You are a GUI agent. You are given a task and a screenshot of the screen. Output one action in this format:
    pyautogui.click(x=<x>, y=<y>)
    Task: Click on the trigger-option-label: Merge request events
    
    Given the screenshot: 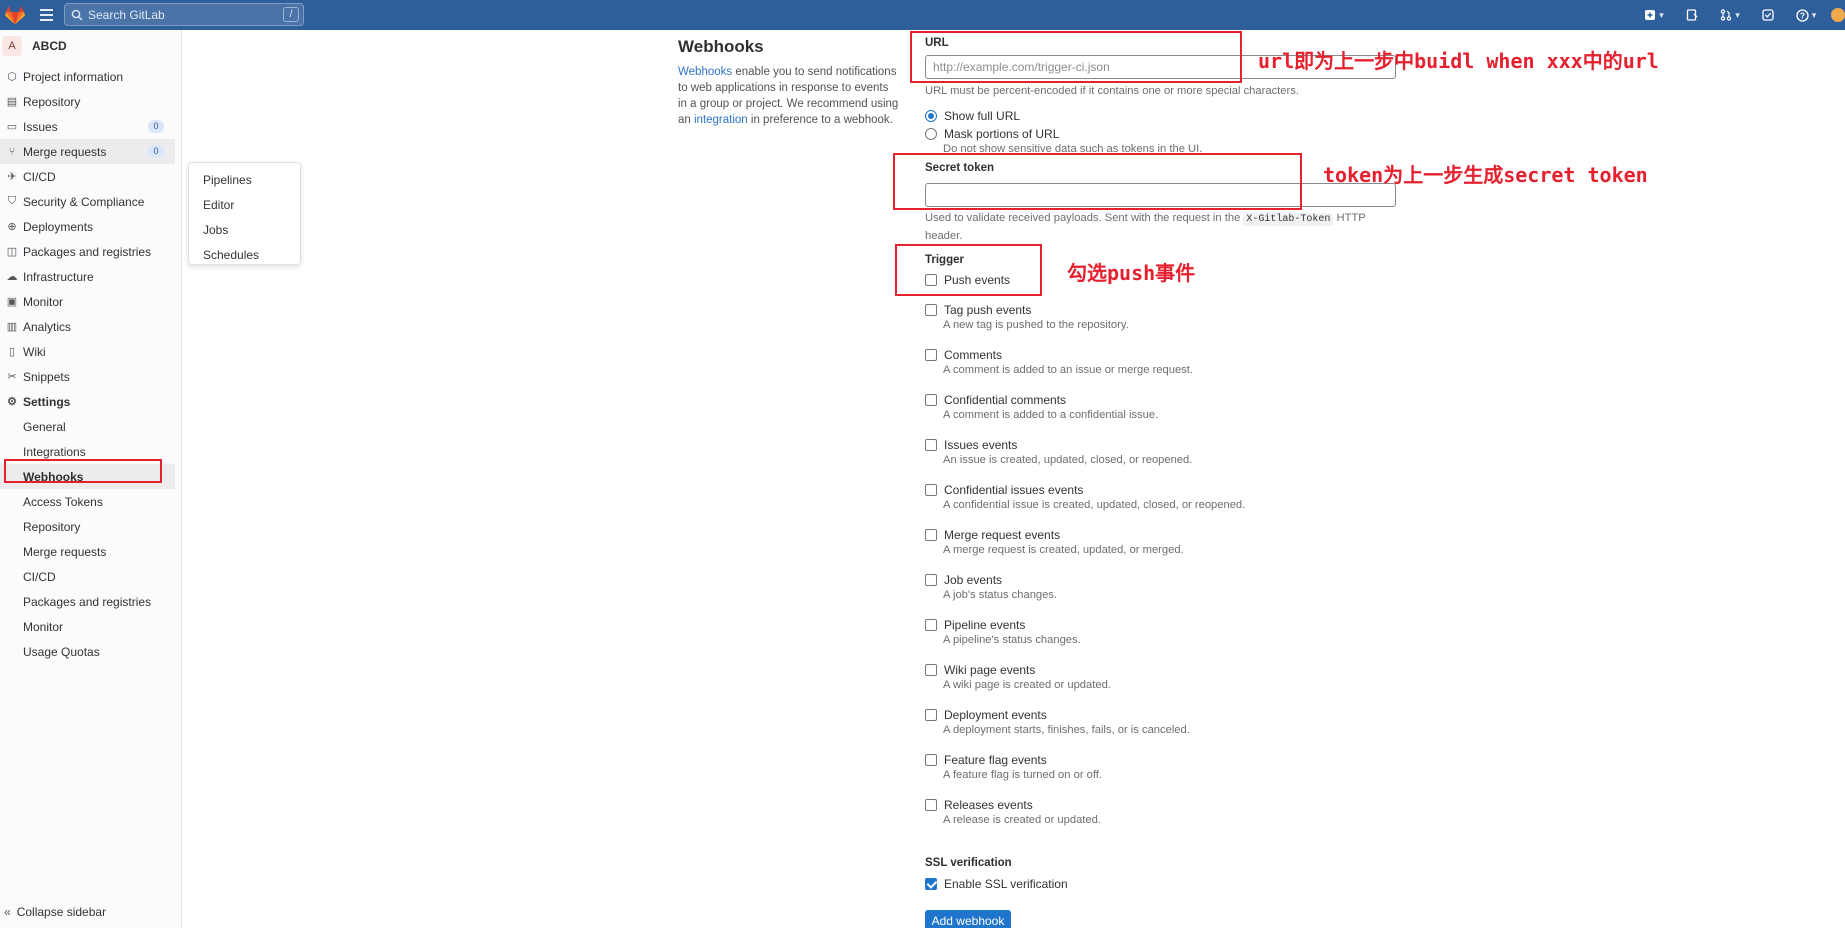 What is the action you would take?
    pyautogui.click(x=1002, y=535)
    